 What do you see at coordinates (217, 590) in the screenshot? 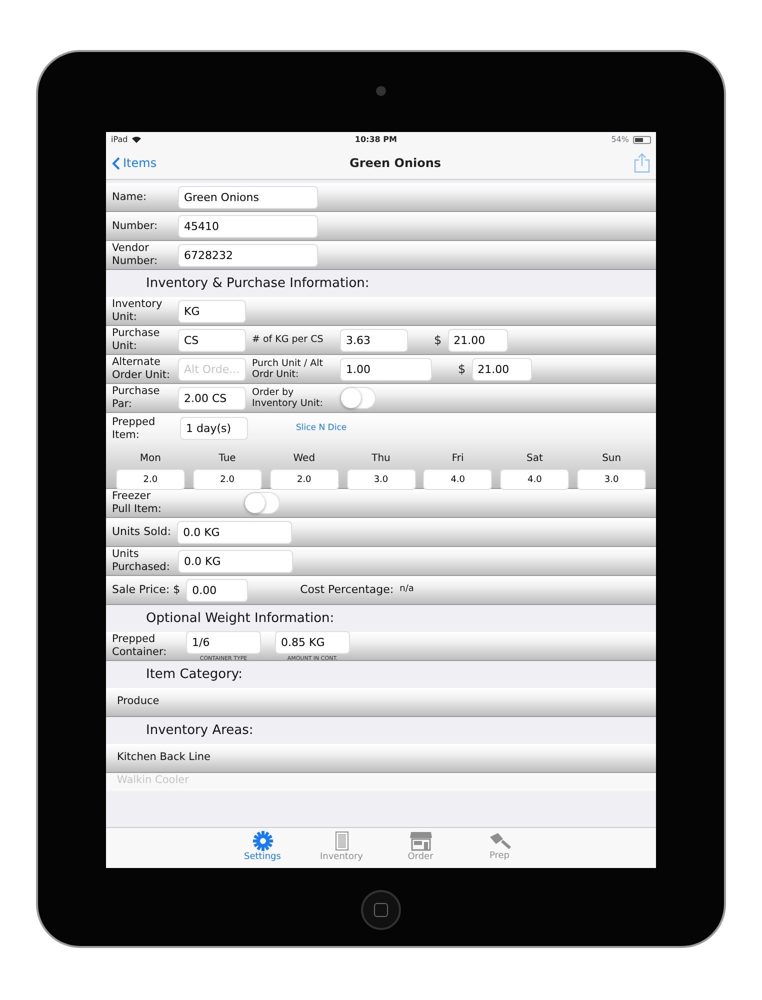
I see `input-field: 0.00` at bounding box center [217, 590].